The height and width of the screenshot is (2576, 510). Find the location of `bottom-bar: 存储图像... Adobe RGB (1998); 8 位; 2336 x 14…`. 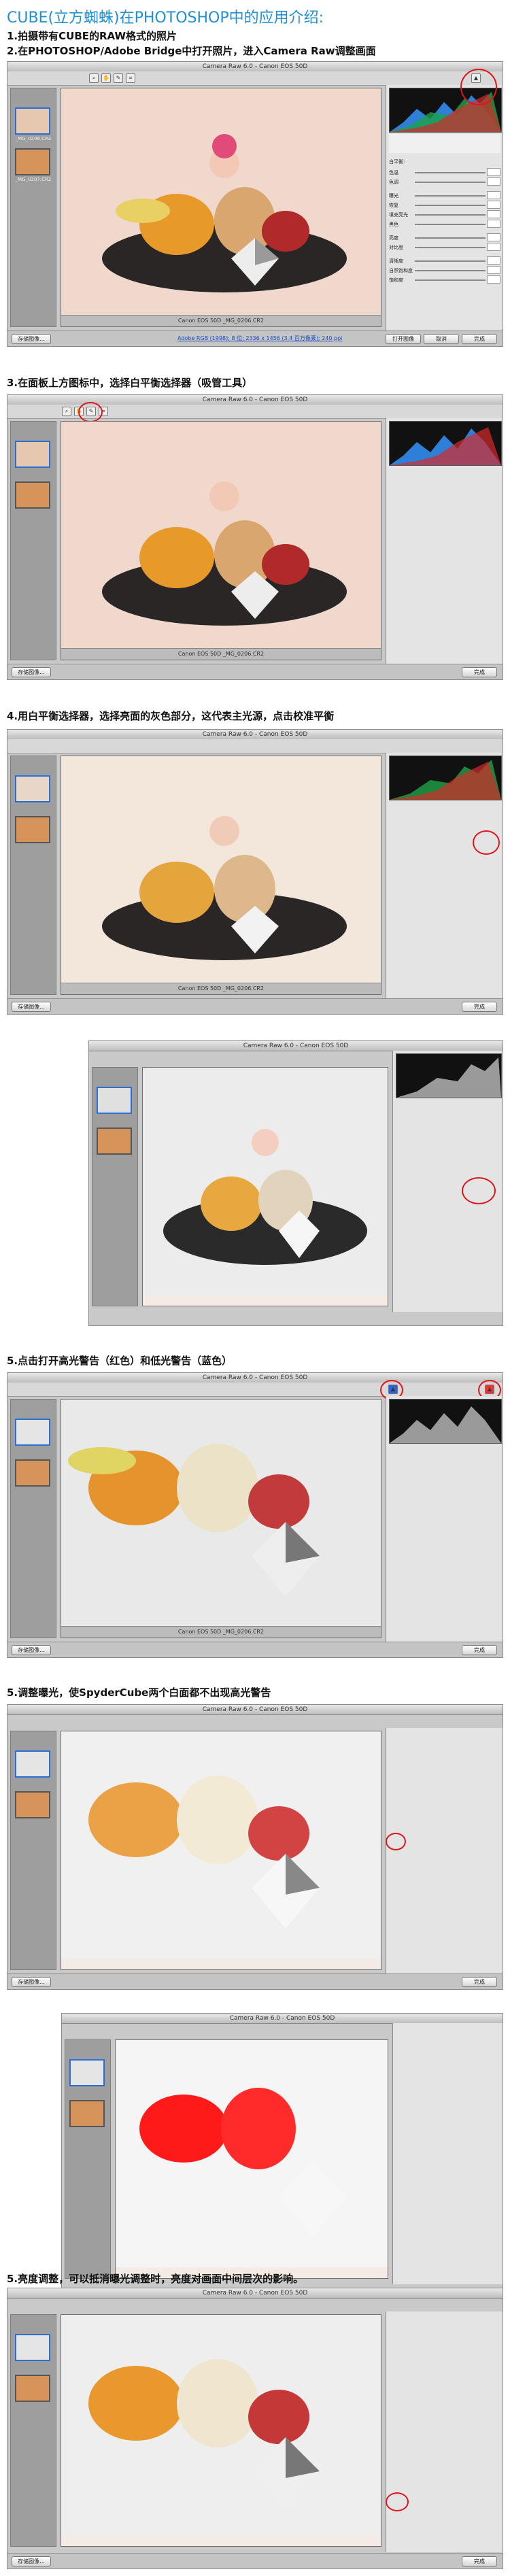

bottom-bar: 存储图像... Adobe RGB (1998); 8 位; 2336 x 14… is located at coordinates (255, 338).